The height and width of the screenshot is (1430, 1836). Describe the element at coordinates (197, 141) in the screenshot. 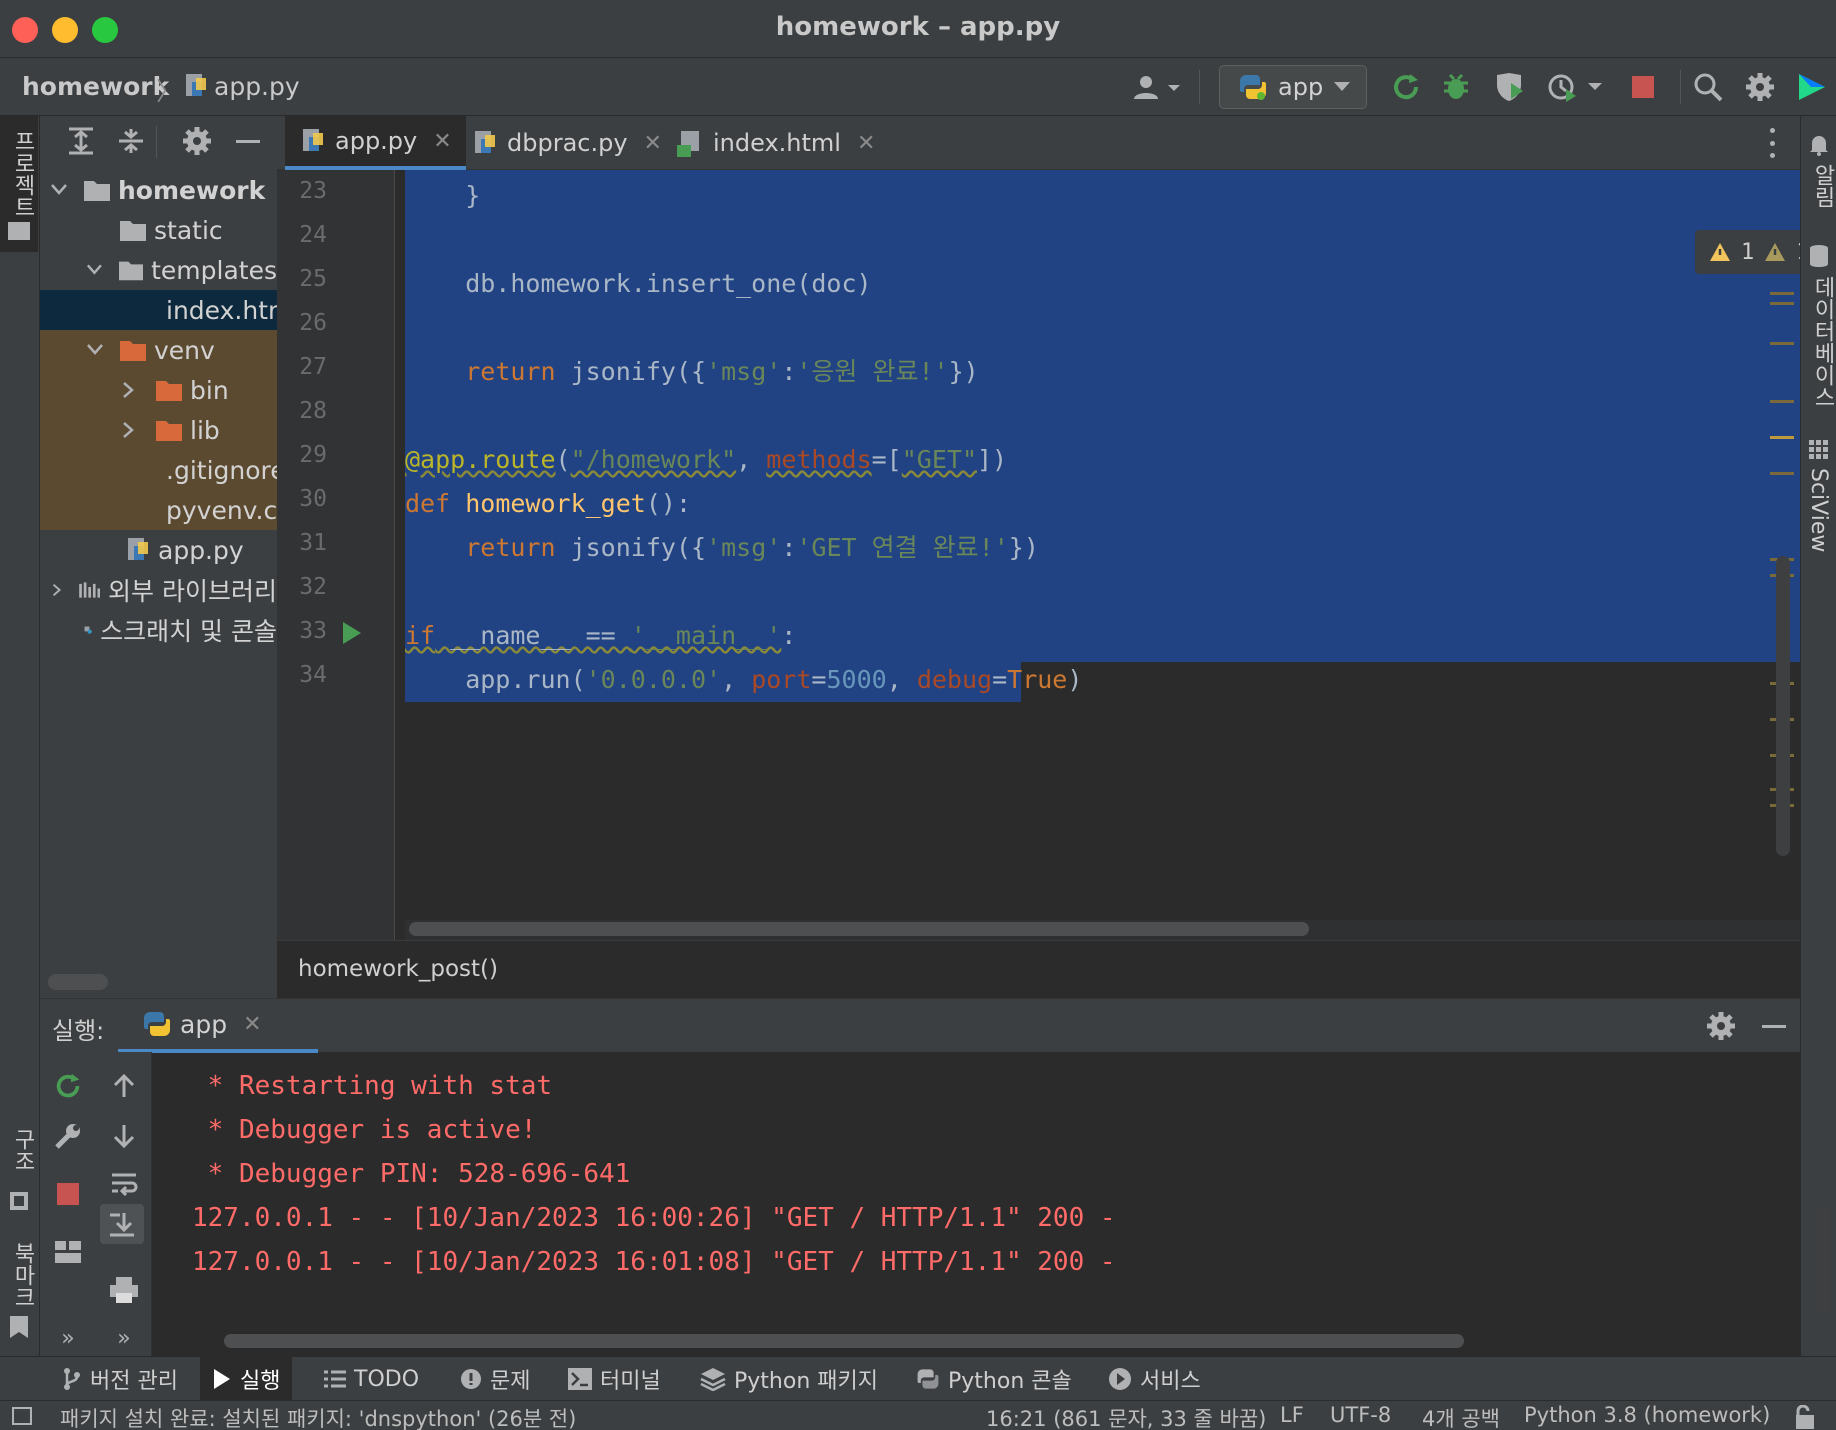

I see `panel-settings-icon` at that location.